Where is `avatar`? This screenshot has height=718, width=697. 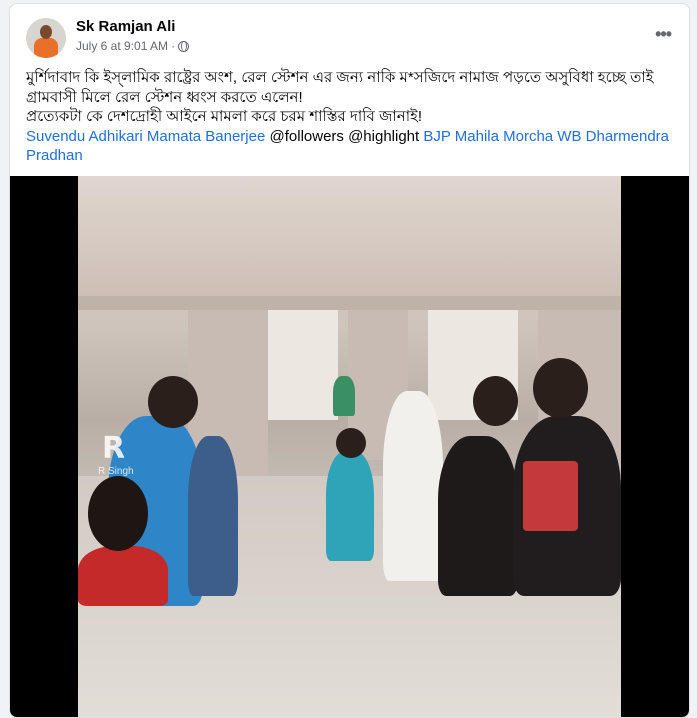 avatar is located at coordinates (46, 38).